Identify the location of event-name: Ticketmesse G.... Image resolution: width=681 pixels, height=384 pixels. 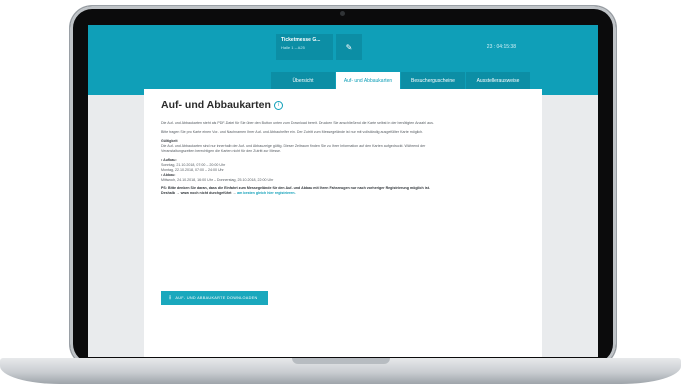
(301, 40).